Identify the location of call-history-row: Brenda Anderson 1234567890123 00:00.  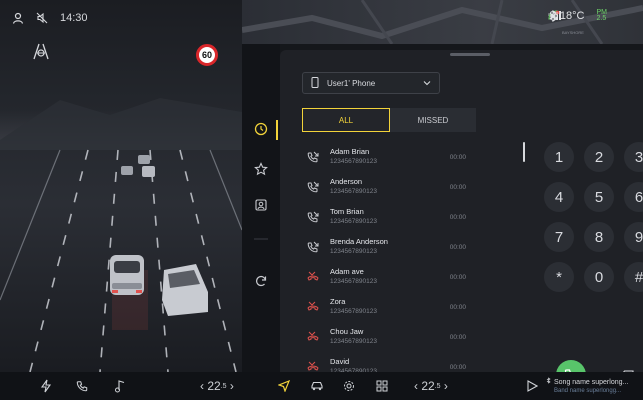
(392, 247).